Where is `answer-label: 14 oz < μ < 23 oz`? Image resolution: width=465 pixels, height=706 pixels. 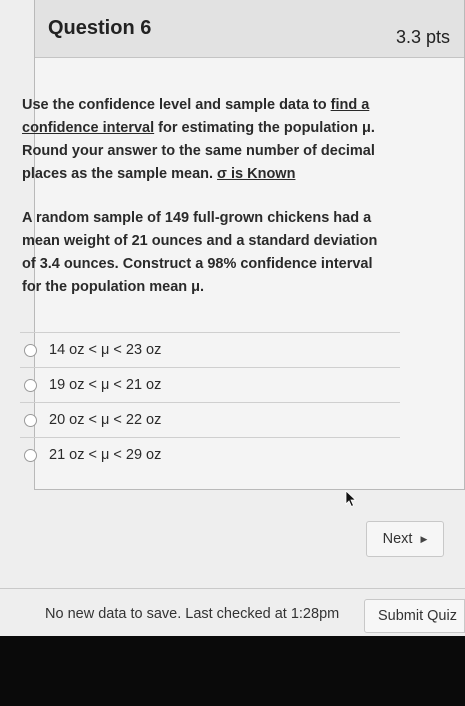
answer-label: 14 oz < μ < 23 oz is located at coordinates (105, 350).